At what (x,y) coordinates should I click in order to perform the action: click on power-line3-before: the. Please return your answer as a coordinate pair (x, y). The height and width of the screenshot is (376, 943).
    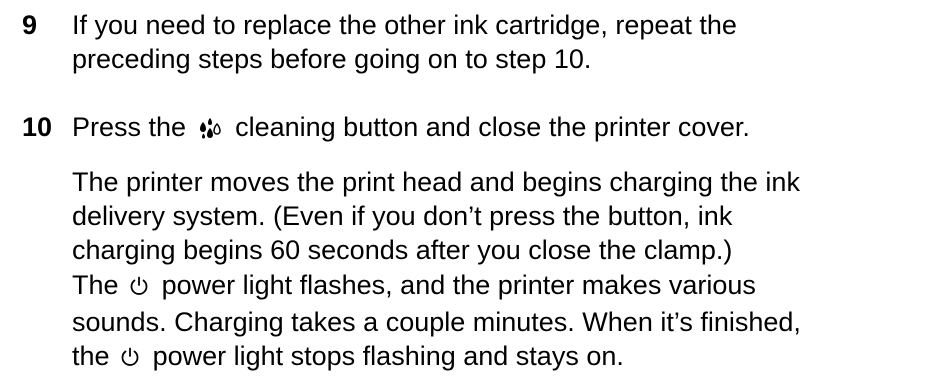
    Looking at the image, I should click on (91, 356).